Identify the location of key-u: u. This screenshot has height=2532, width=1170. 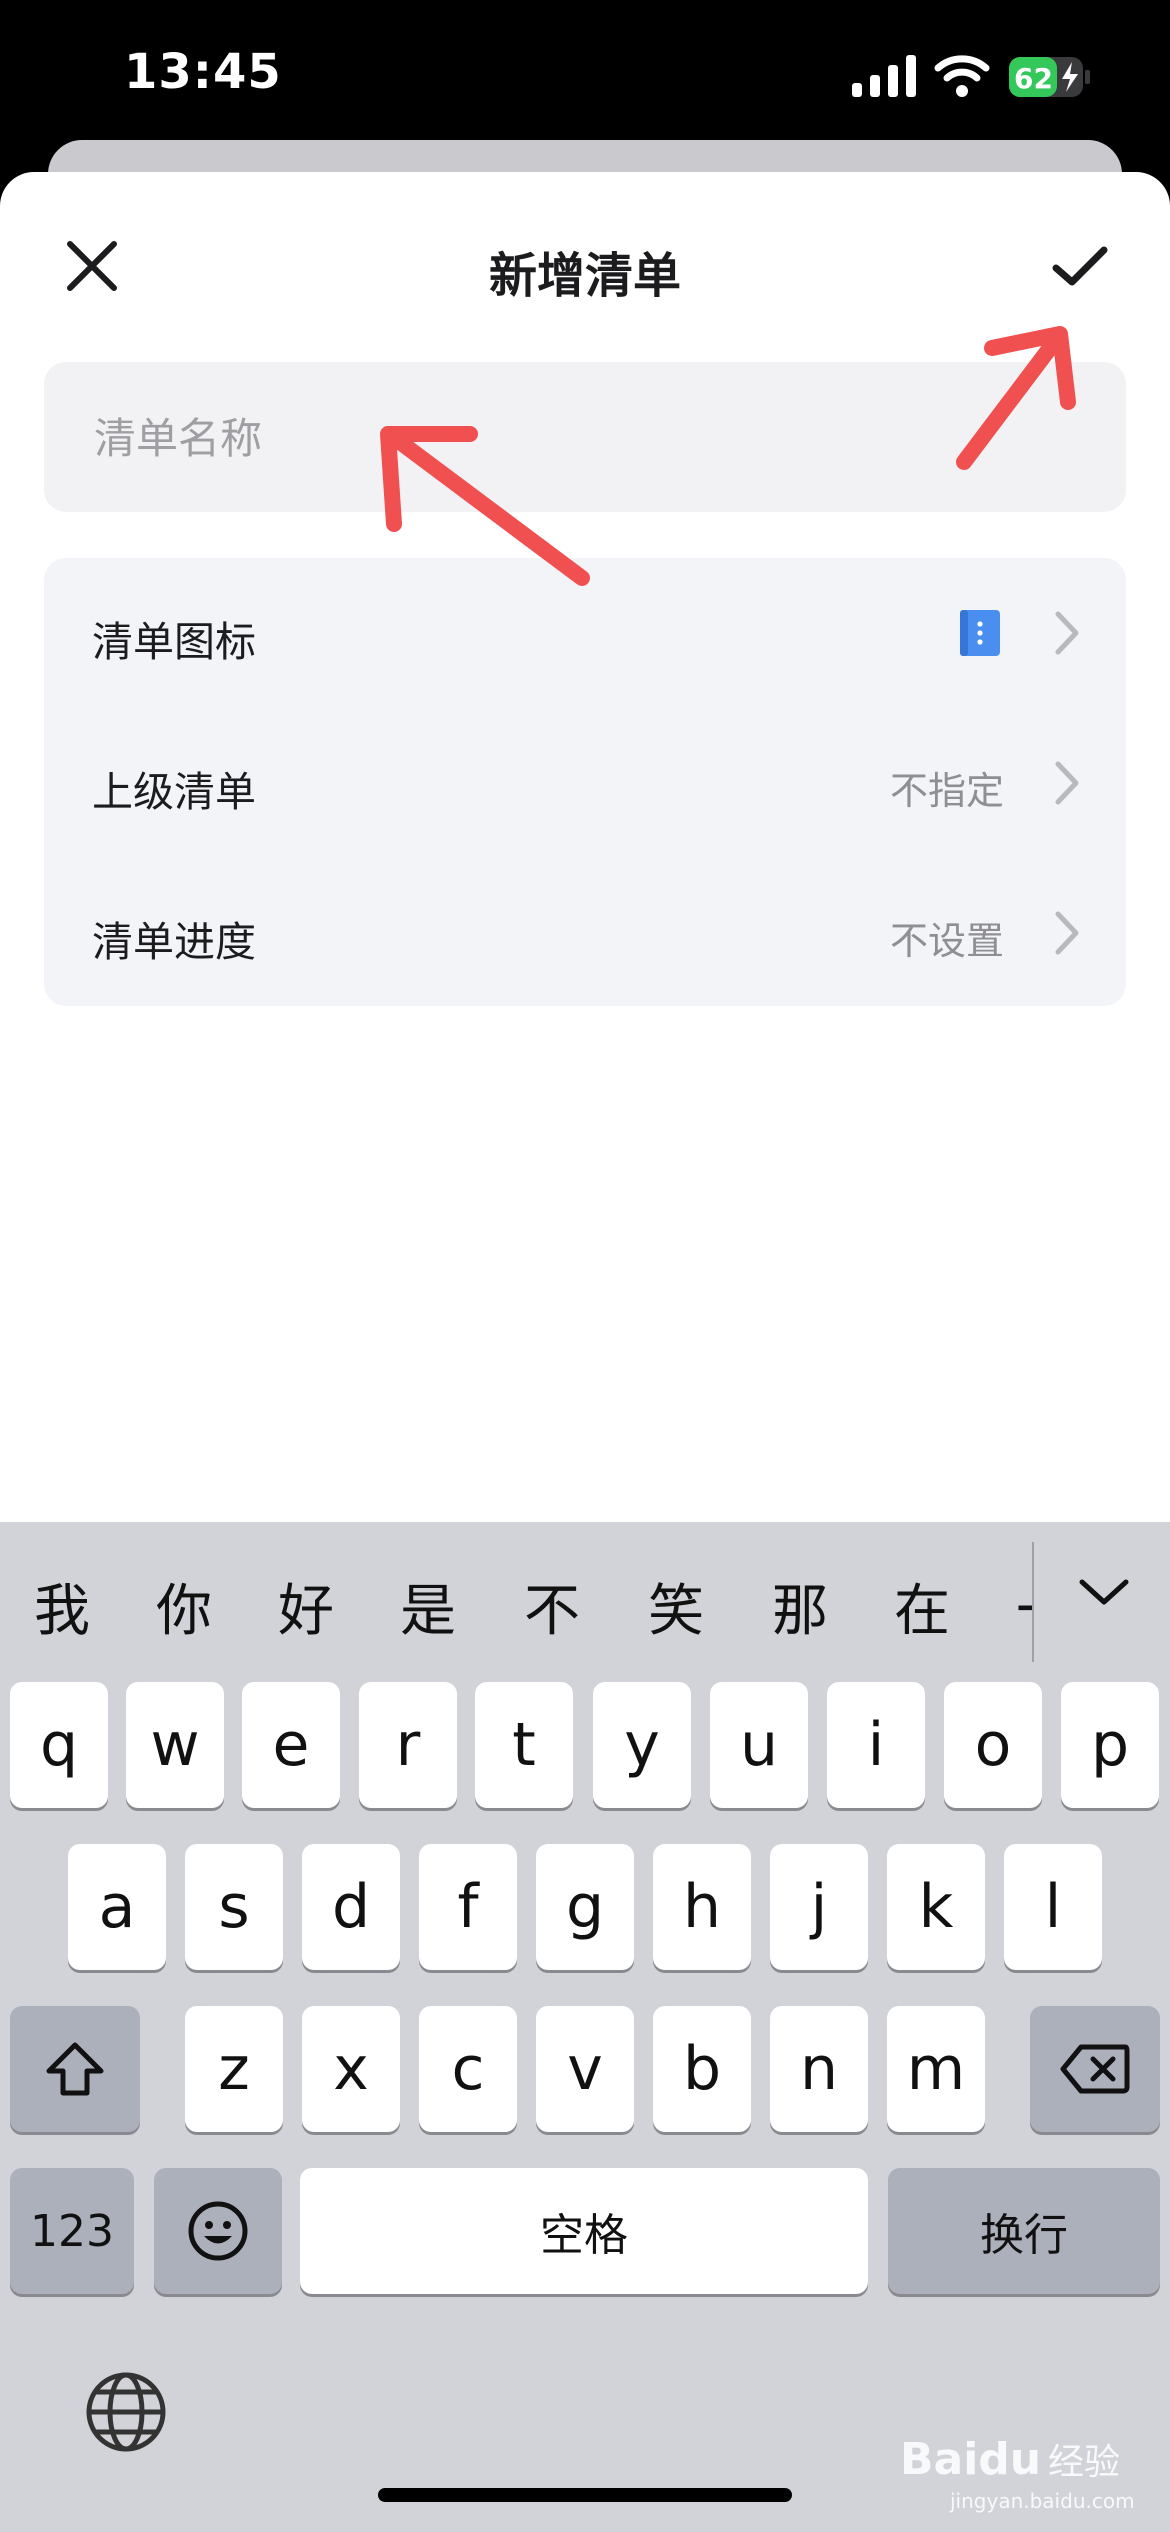
(759, 1745).